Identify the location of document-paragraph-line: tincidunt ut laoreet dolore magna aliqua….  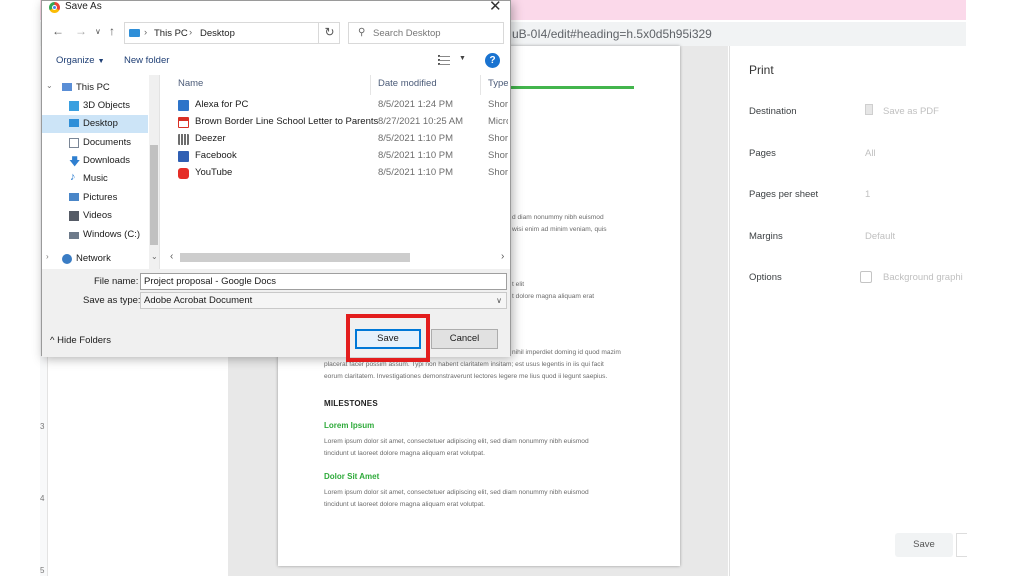
(404, 504).